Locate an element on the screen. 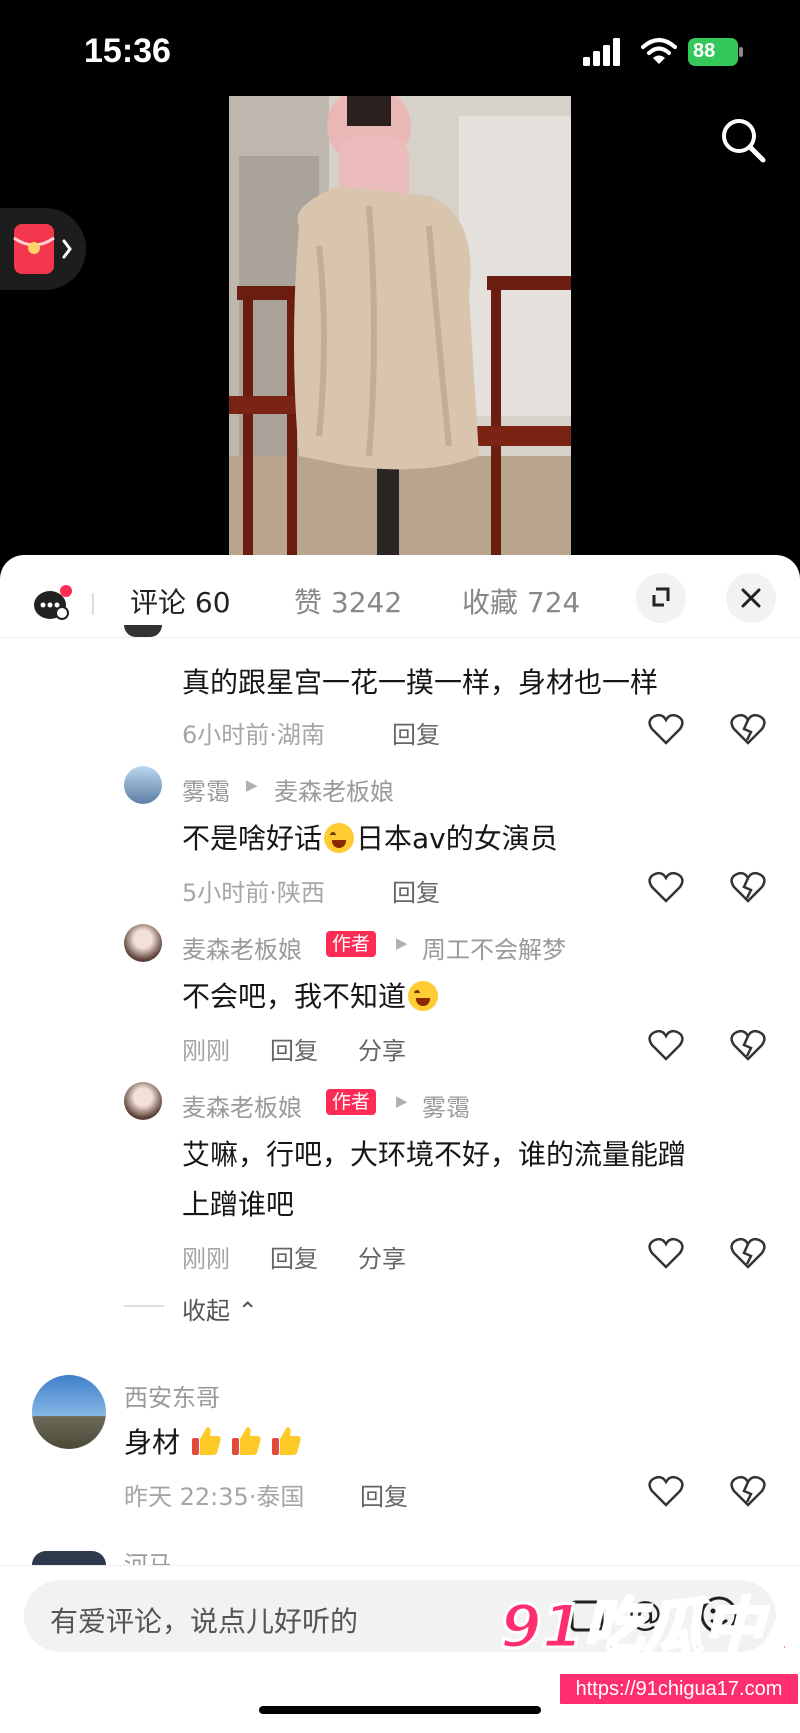  comment-input-placeholder: 有爱评论，说点儿好听的 is located at coordinates (204, 1621).